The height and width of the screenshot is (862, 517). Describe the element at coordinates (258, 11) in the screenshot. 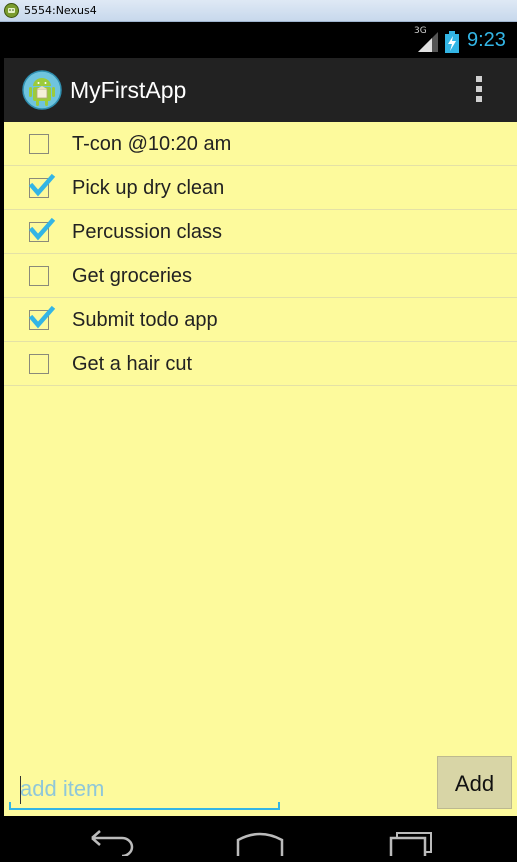

I see `emulator-titlebar: 5554:Nexus4` at that location.